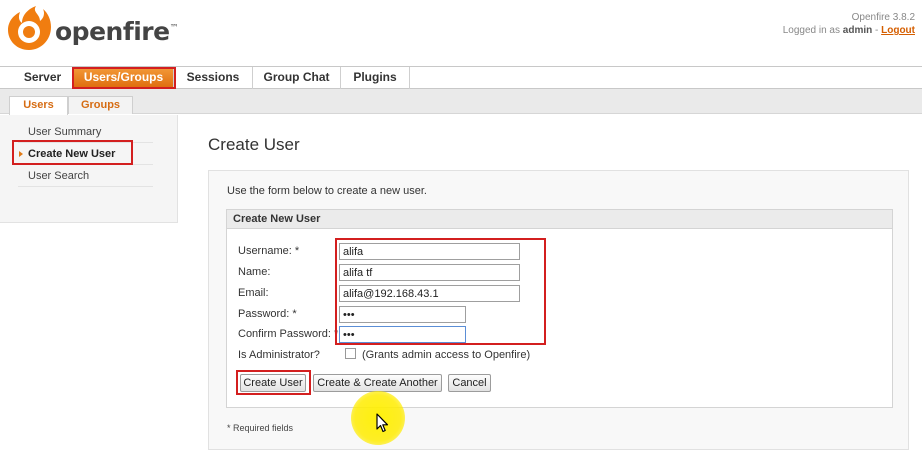  Describe the element at coordinates (898, 30) in the screenshot. I see `logout-link: Logout` at that location.